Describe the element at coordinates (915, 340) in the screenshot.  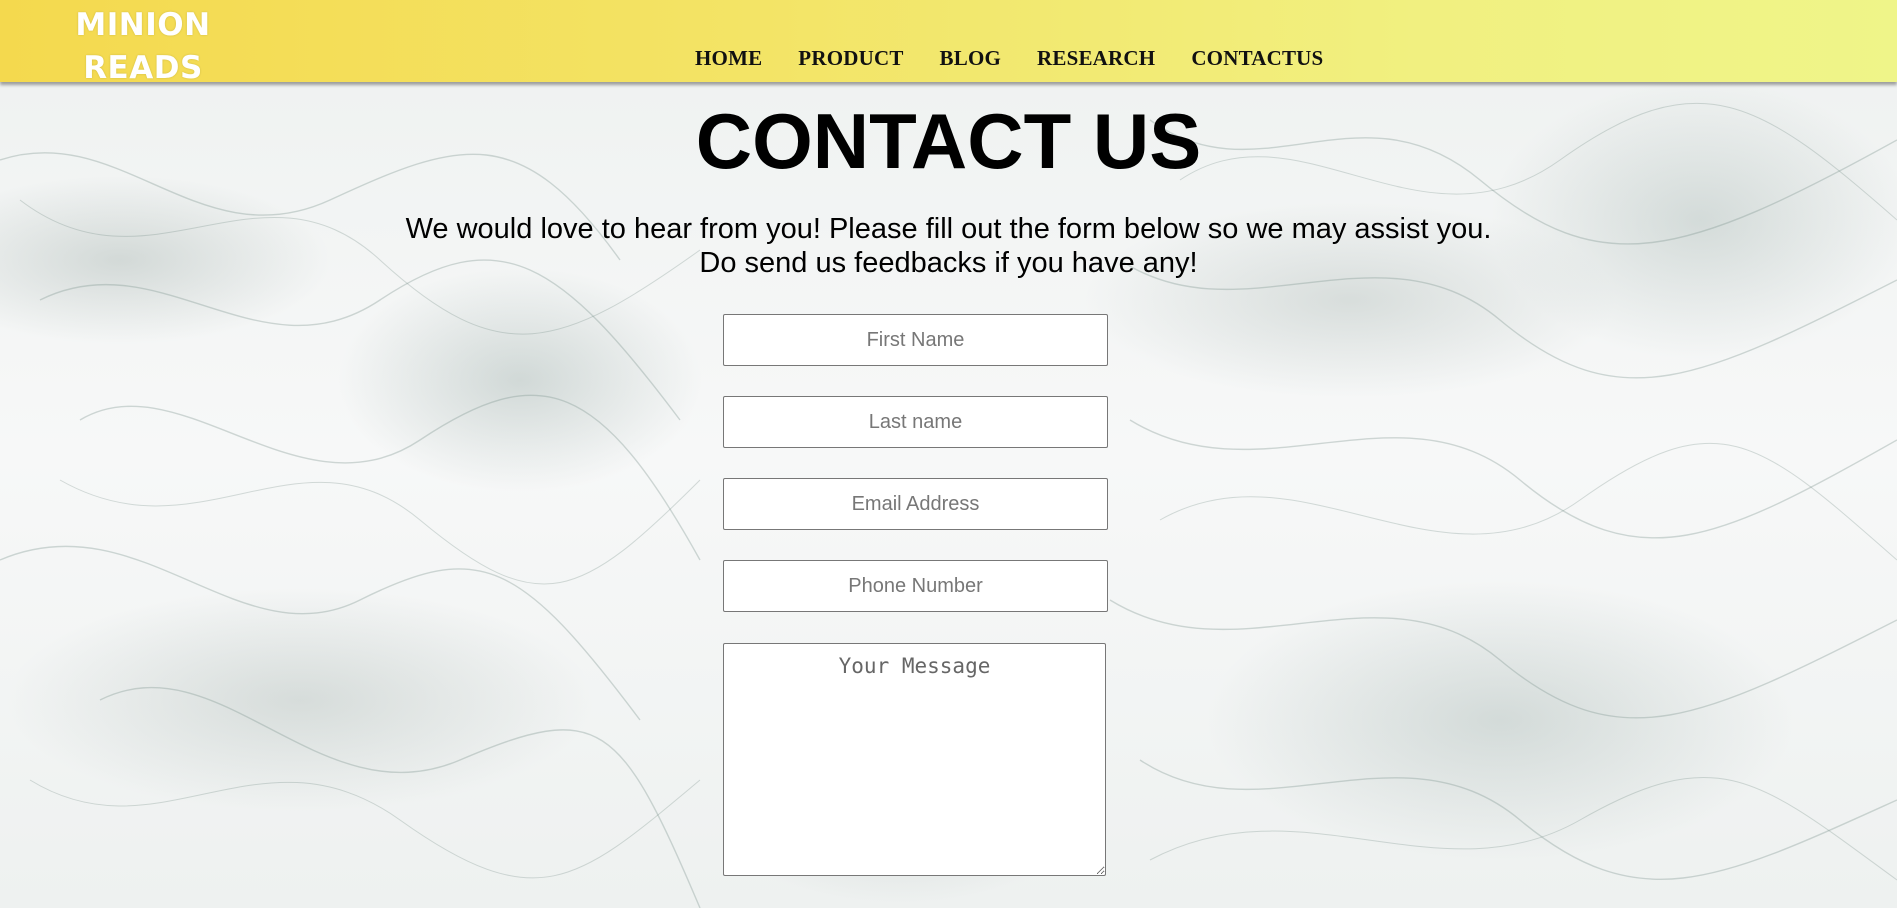
I see `first-name-input` at that location.